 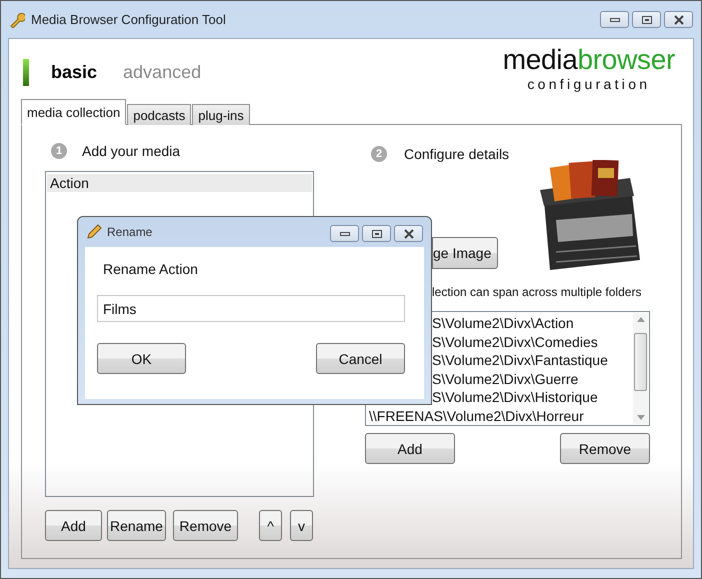 I want to click on step-heading: Add your media, so click(x=131, y=151).